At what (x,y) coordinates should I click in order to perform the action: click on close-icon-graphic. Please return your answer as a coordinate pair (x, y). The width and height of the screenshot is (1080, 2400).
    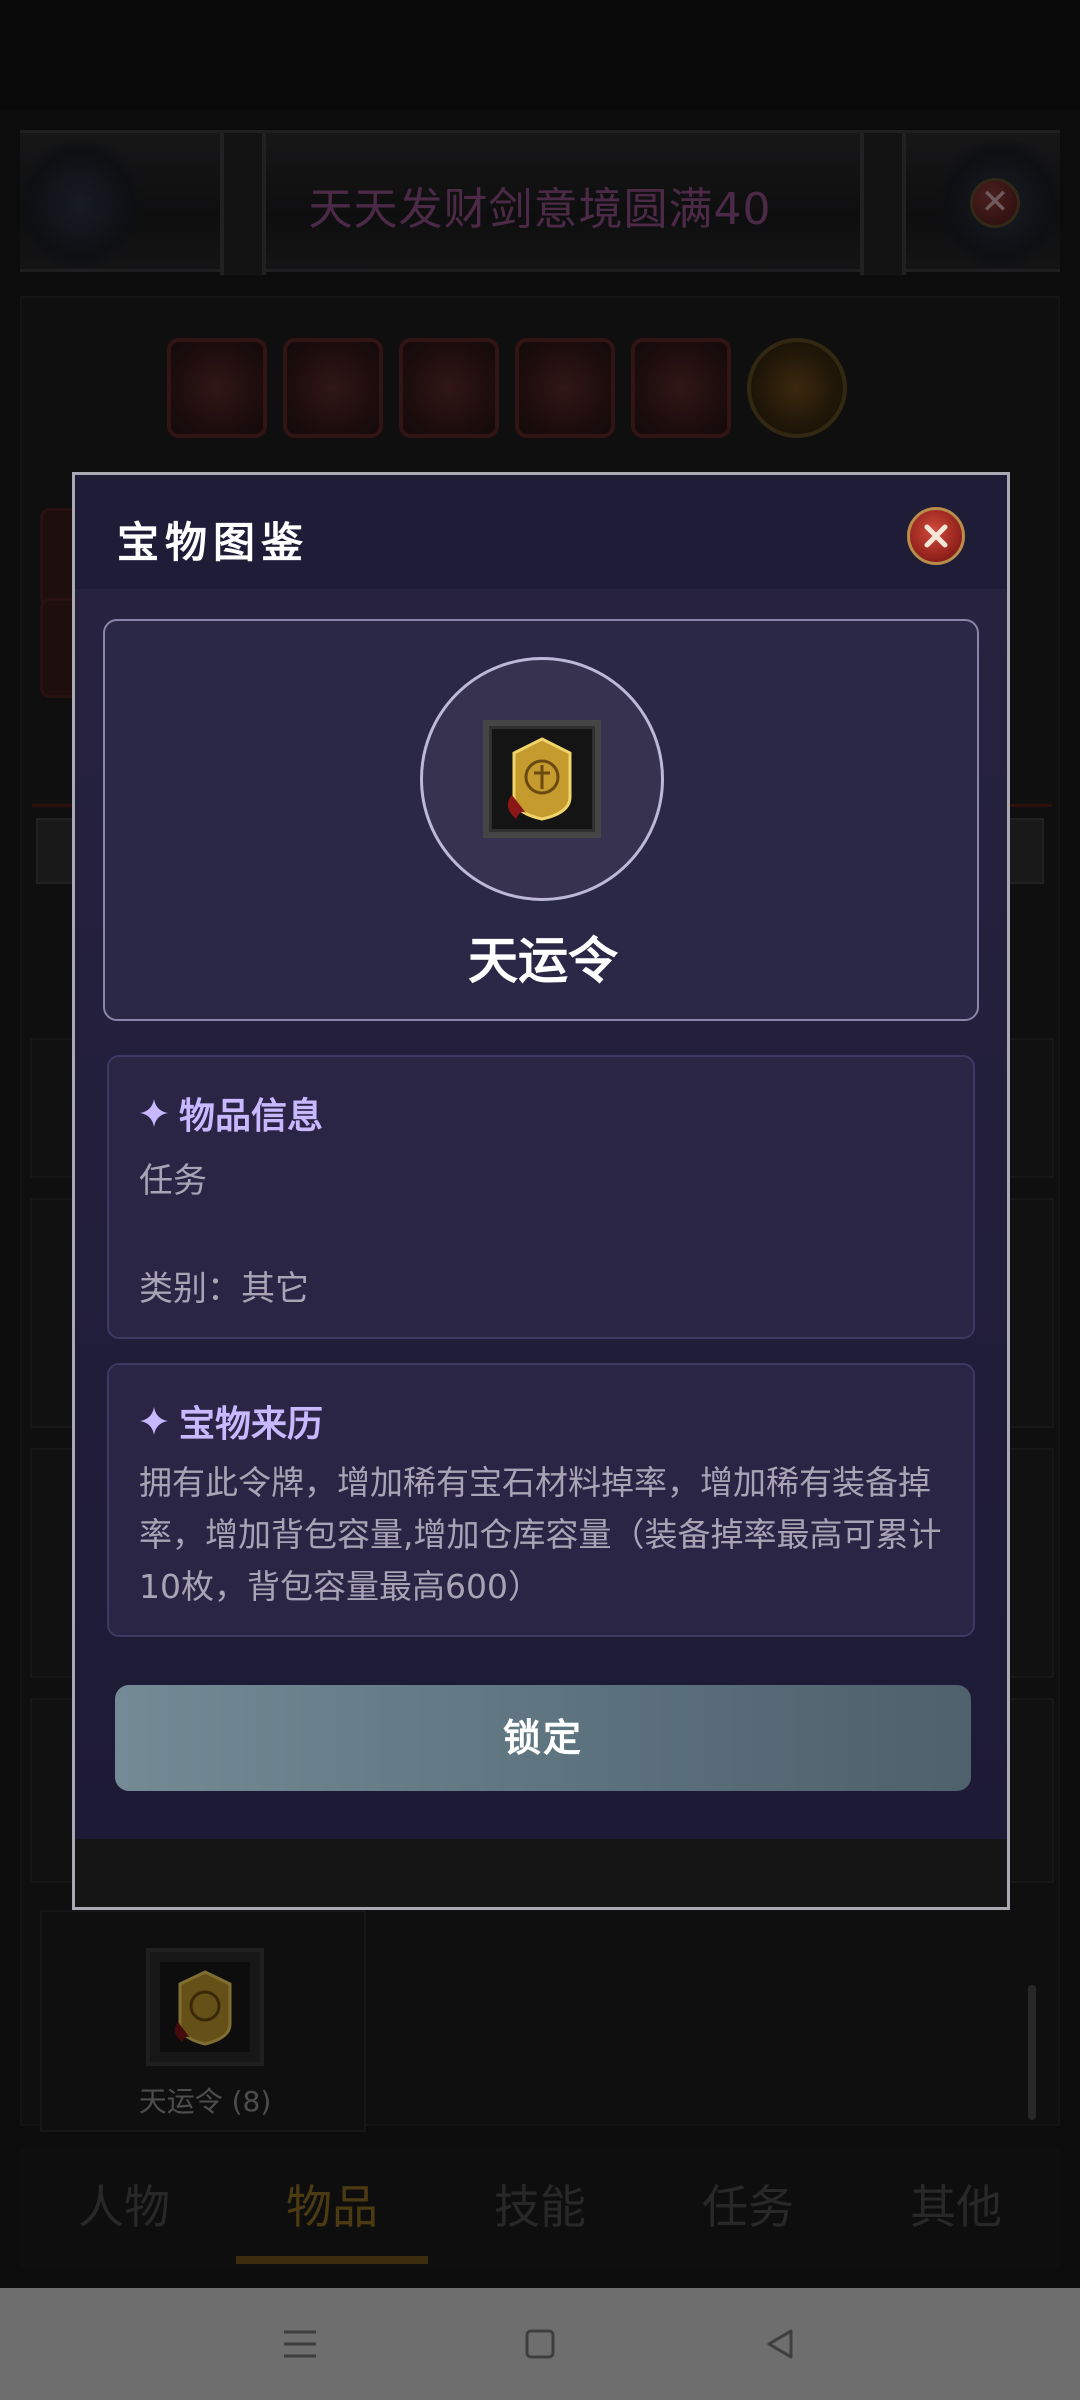
    Looking at the image, I should click on (936, 536).